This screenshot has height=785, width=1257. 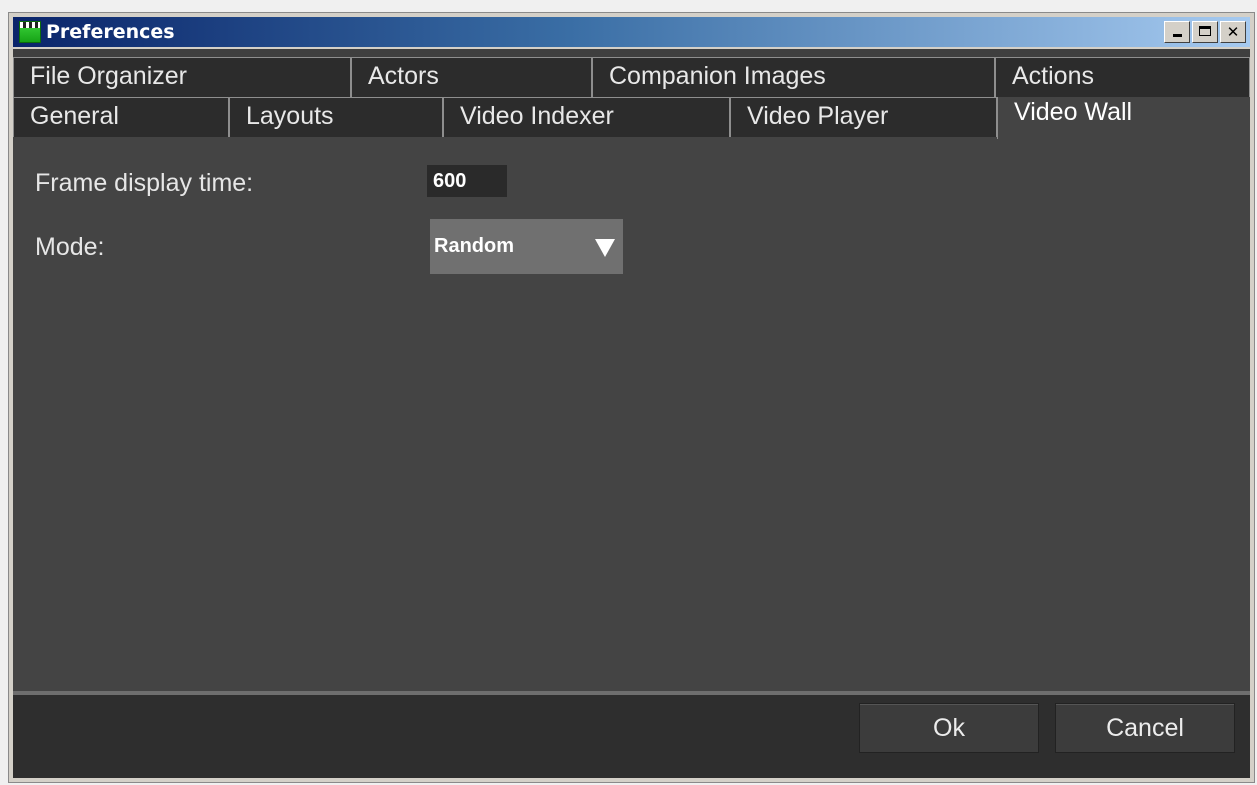 I want to click on close-button: ✕, so click(x=1233, y=32).